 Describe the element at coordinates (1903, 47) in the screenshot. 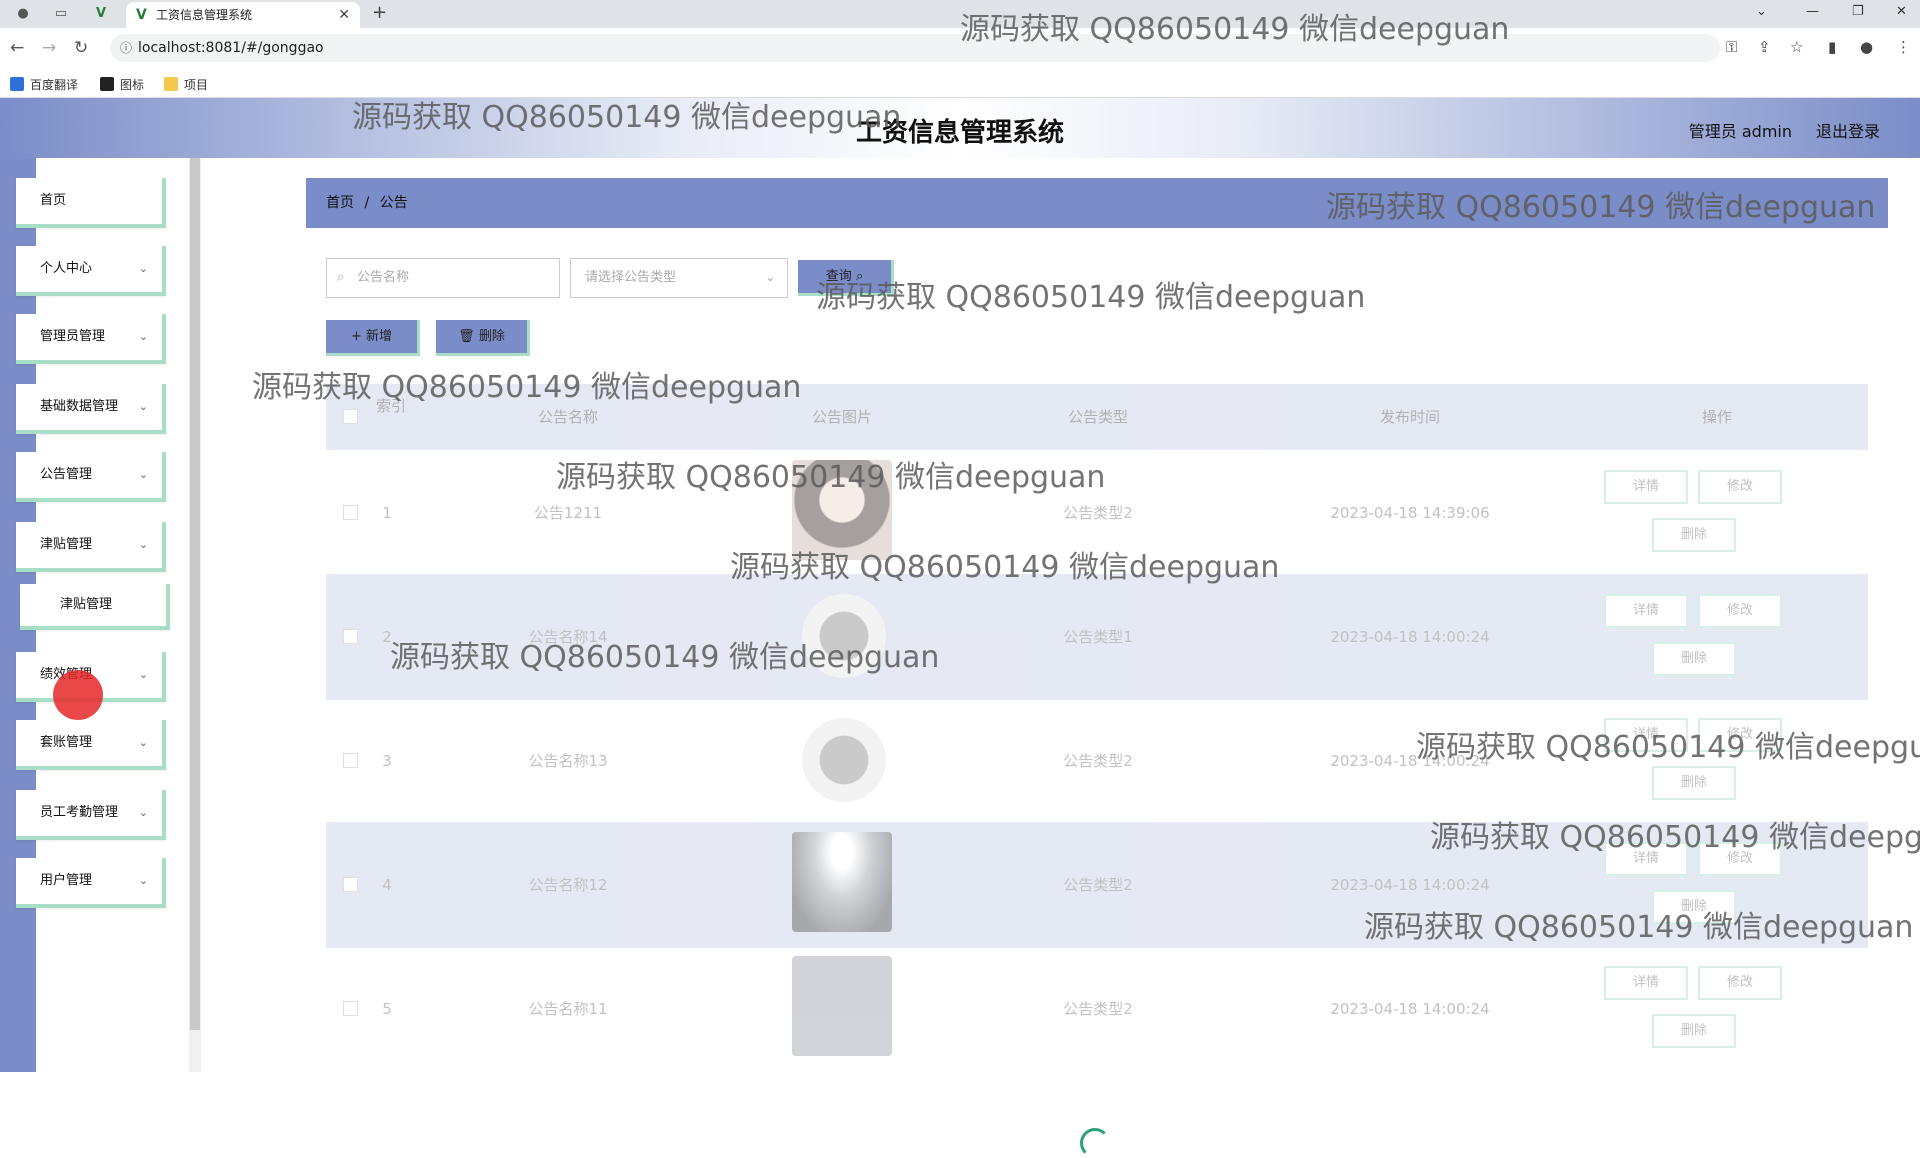

I see `menu-icon: ⋮` at that location.